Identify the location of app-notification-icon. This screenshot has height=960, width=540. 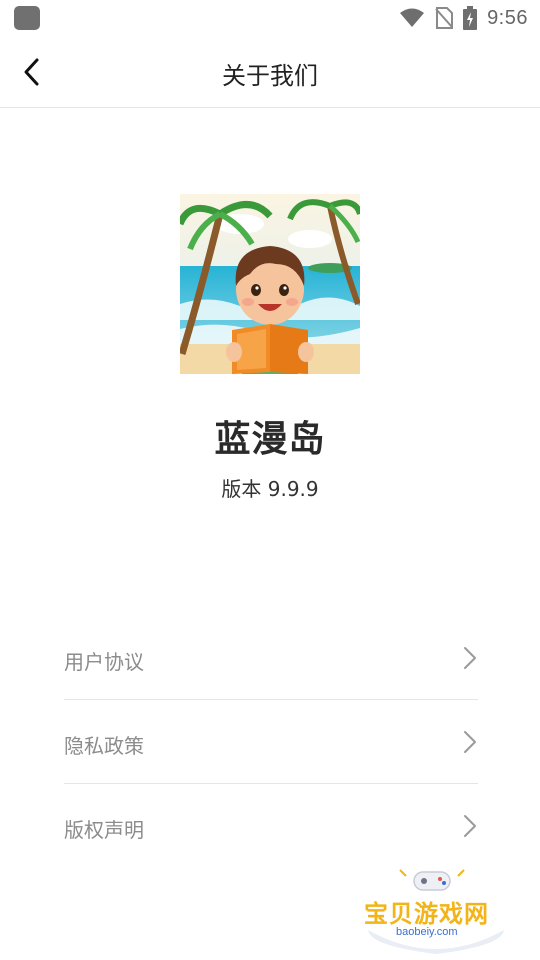
(27, 18).